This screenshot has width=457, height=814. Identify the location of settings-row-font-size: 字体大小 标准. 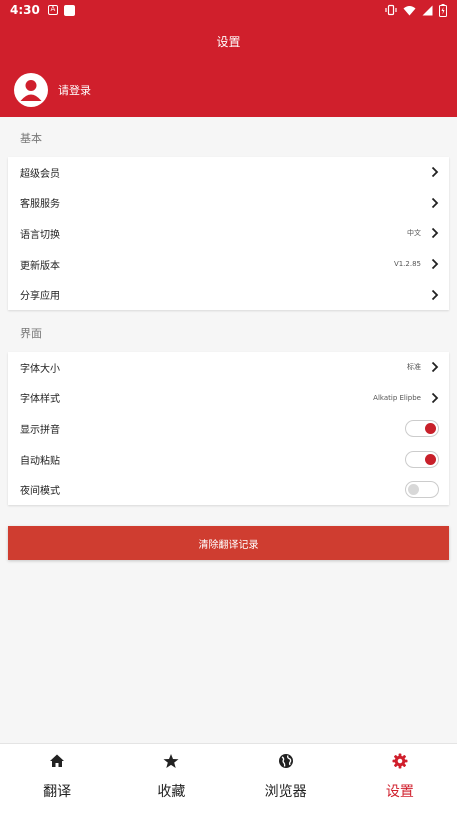
(228, 367).